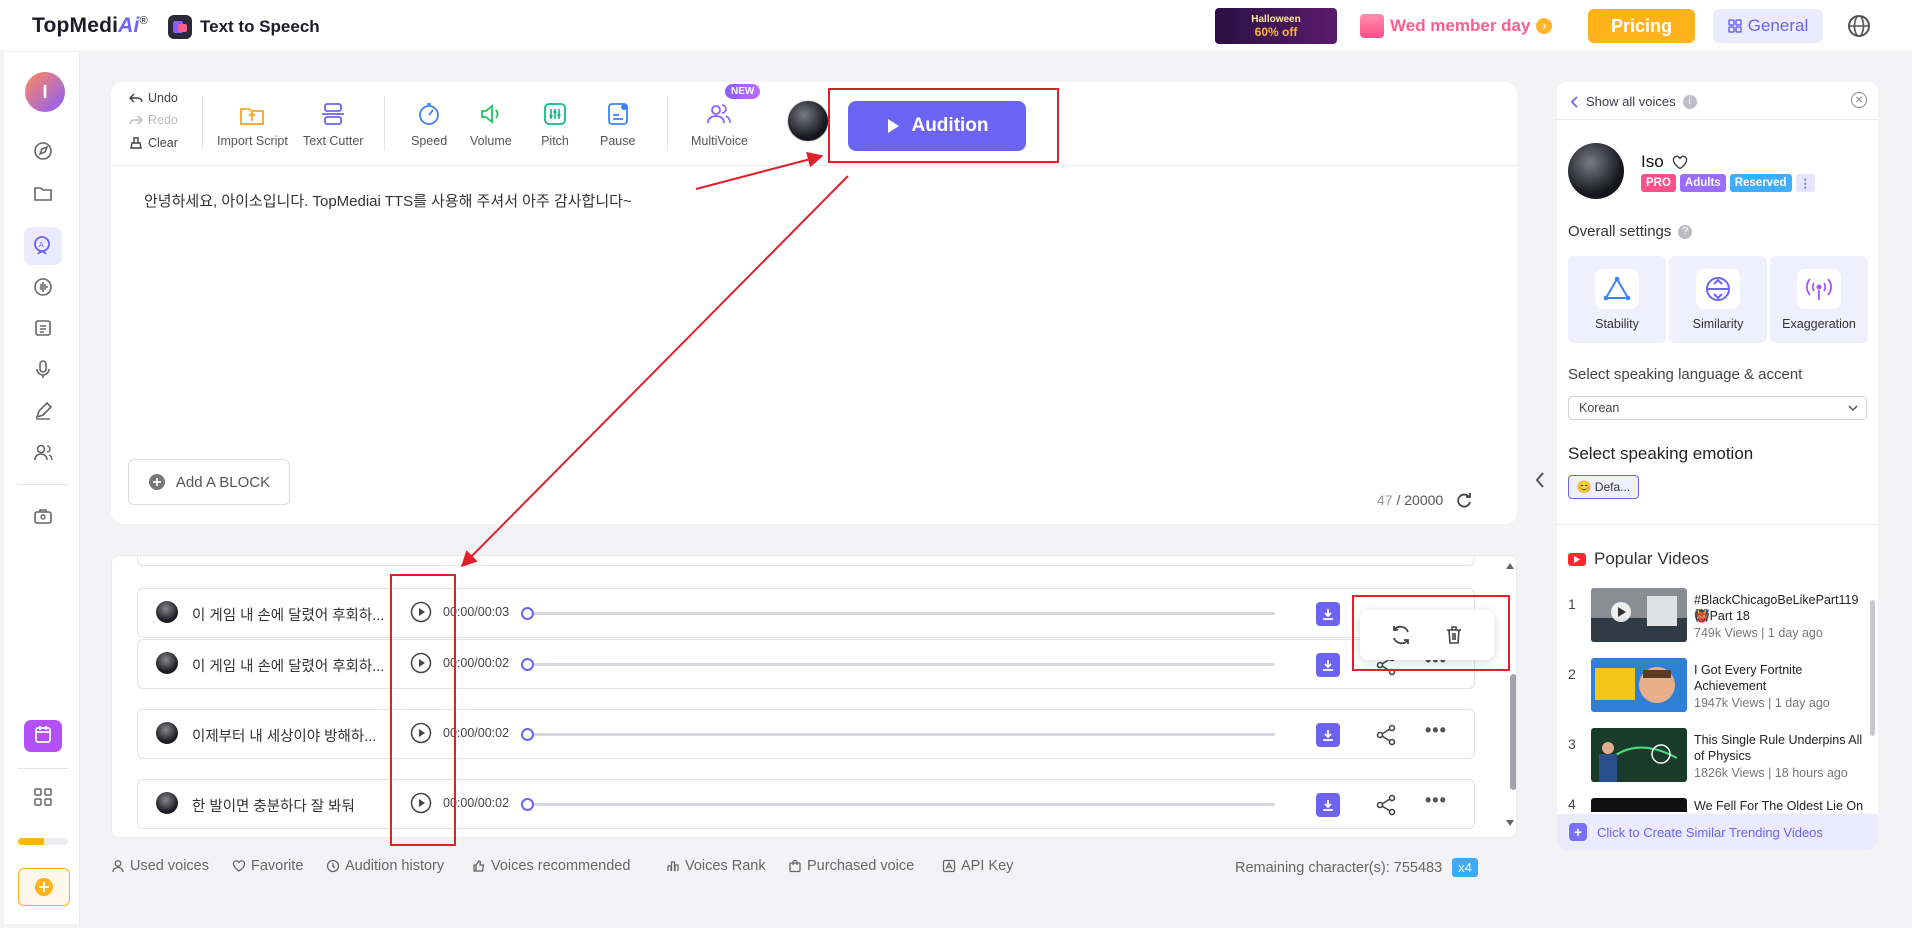  Describe the element at coordinates (1465, 867) in the screenshot. I see `multiplier-badge: x4` at that location.